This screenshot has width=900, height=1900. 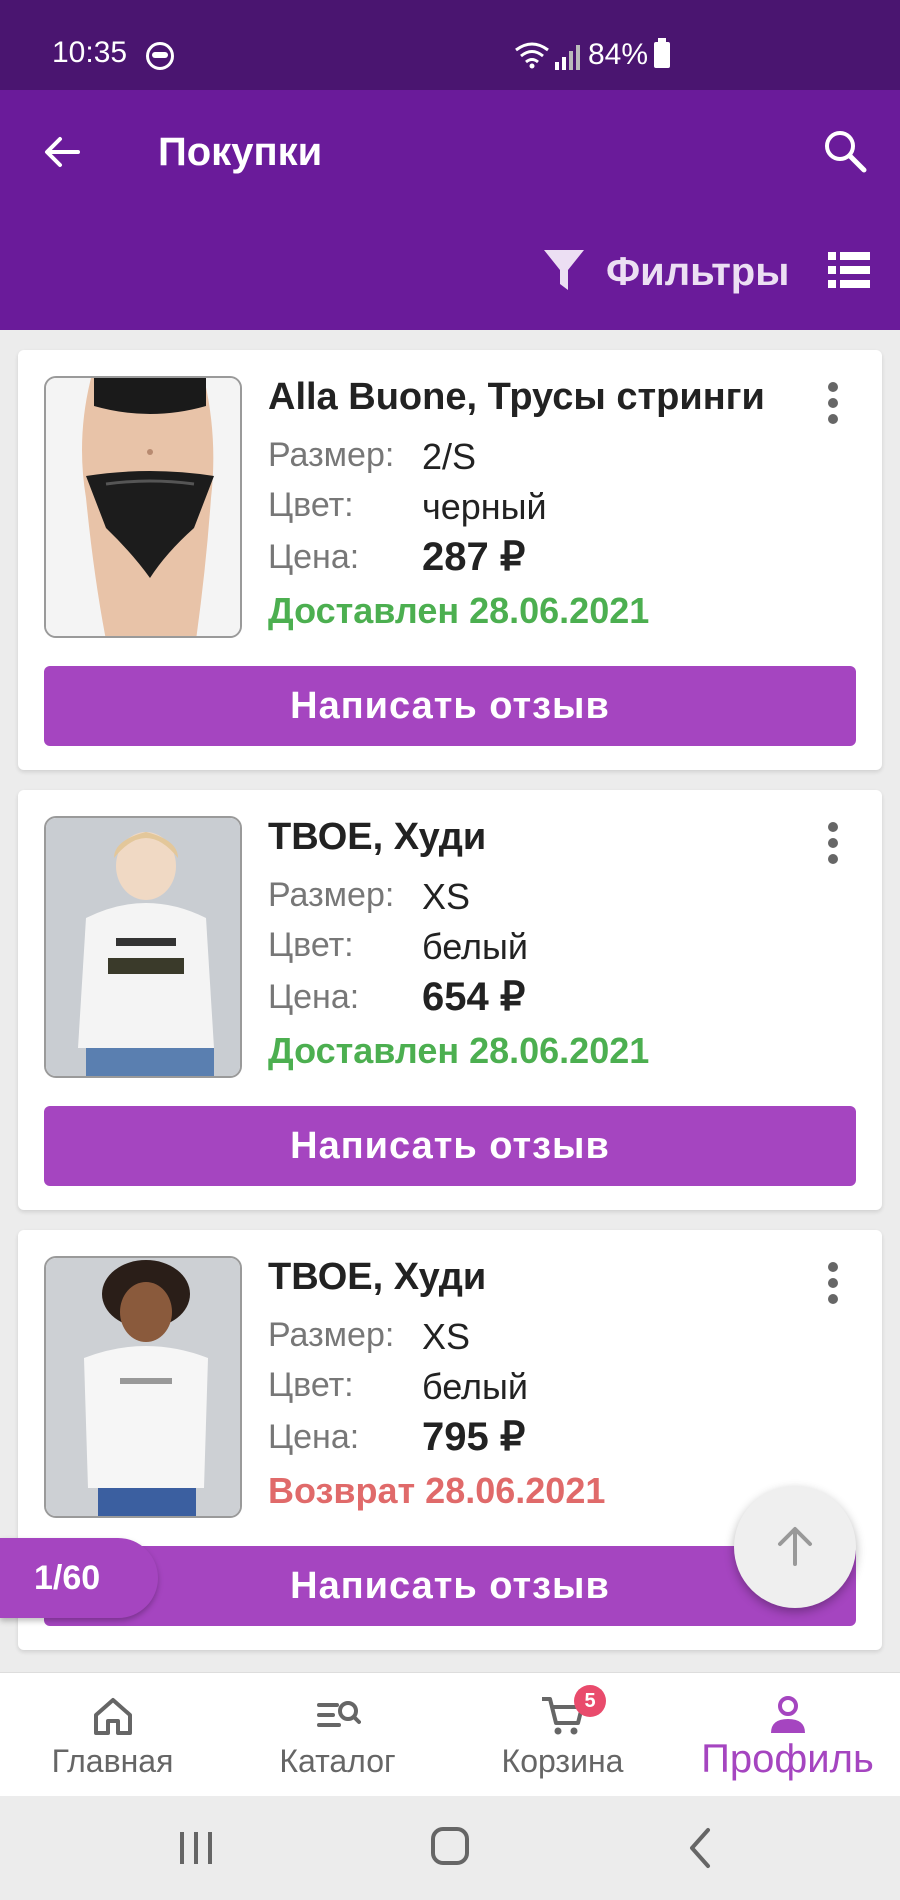 I want to click on filter-icon, so click(x=564, y=270).